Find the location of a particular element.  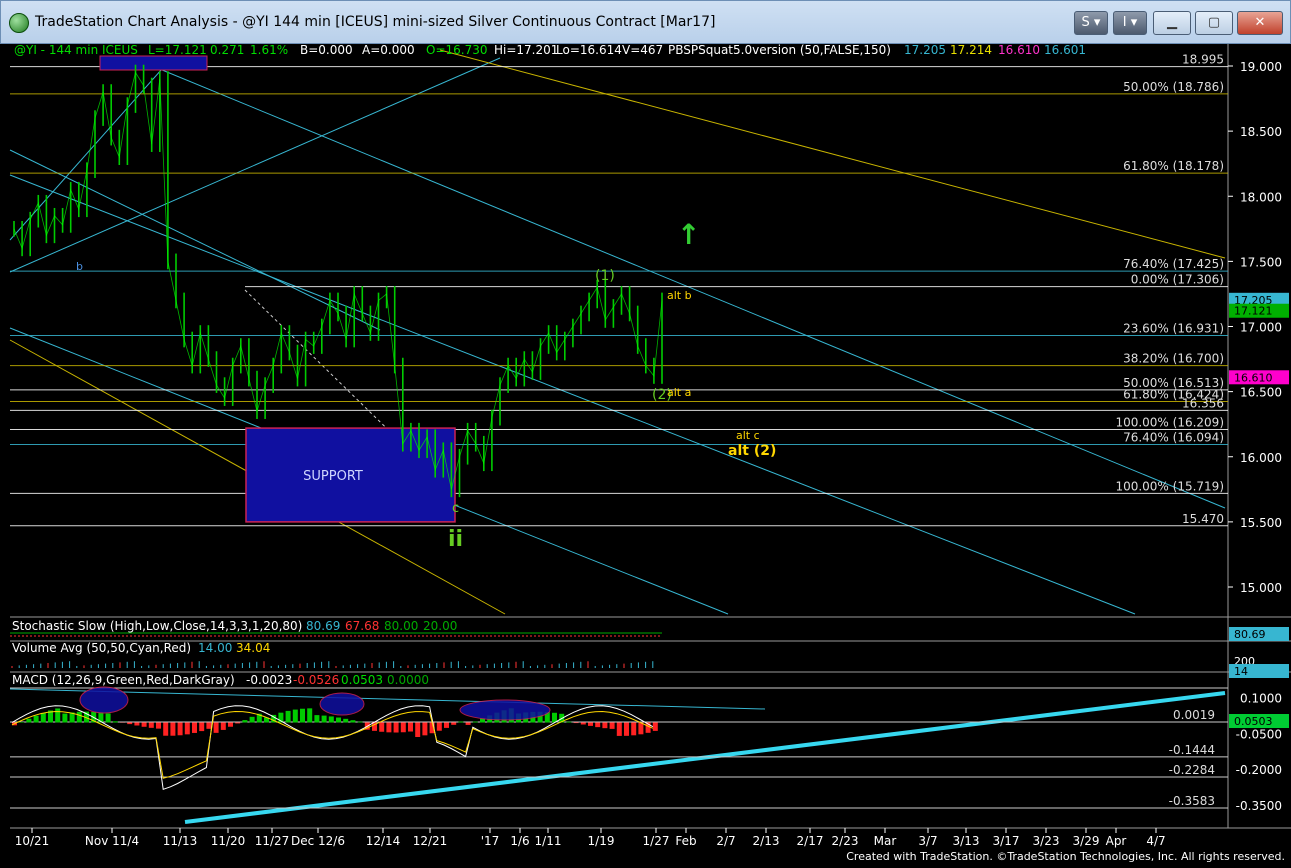

fib-label-12: 16.356 is located at coordinates (1203, 403).